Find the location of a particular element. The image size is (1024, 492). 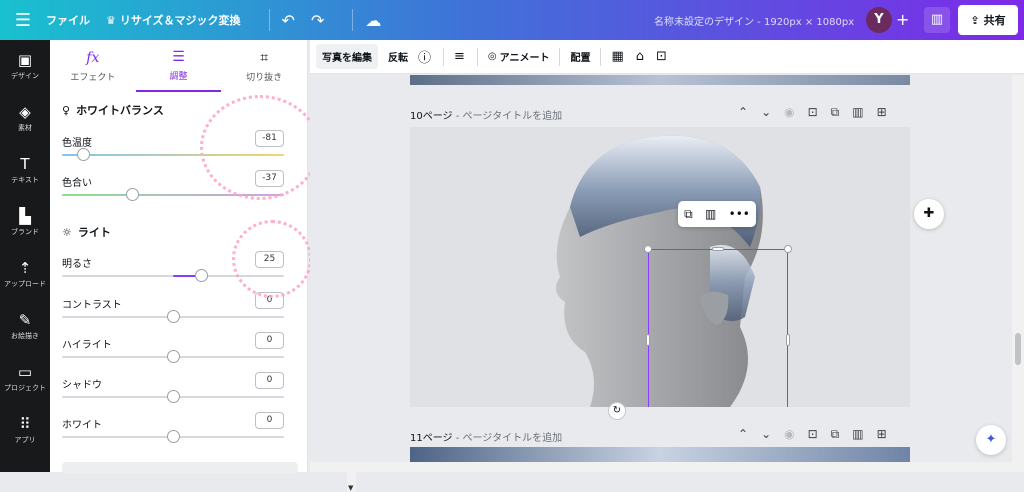

sliders-icon: ☰ is located at coordinates (178, 56).